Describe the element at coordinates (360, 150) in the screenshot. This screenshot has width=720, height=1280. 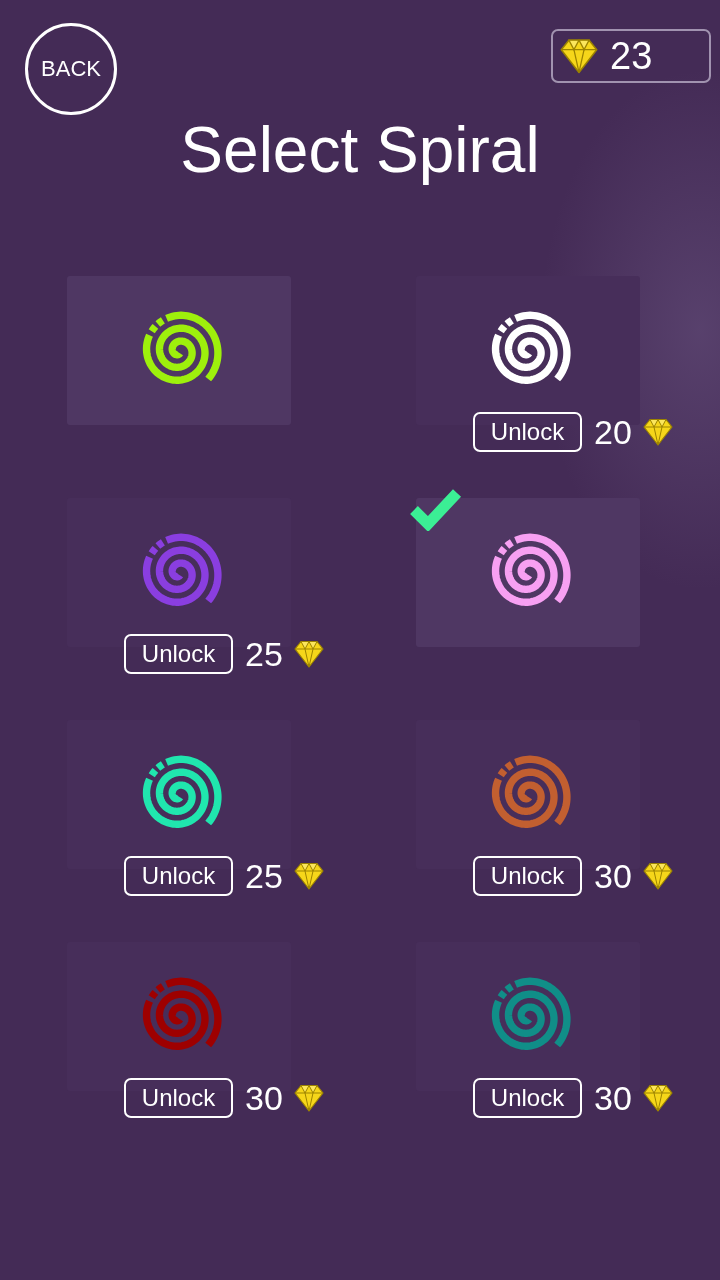
I see `page-title: Select Spiral` at that location.